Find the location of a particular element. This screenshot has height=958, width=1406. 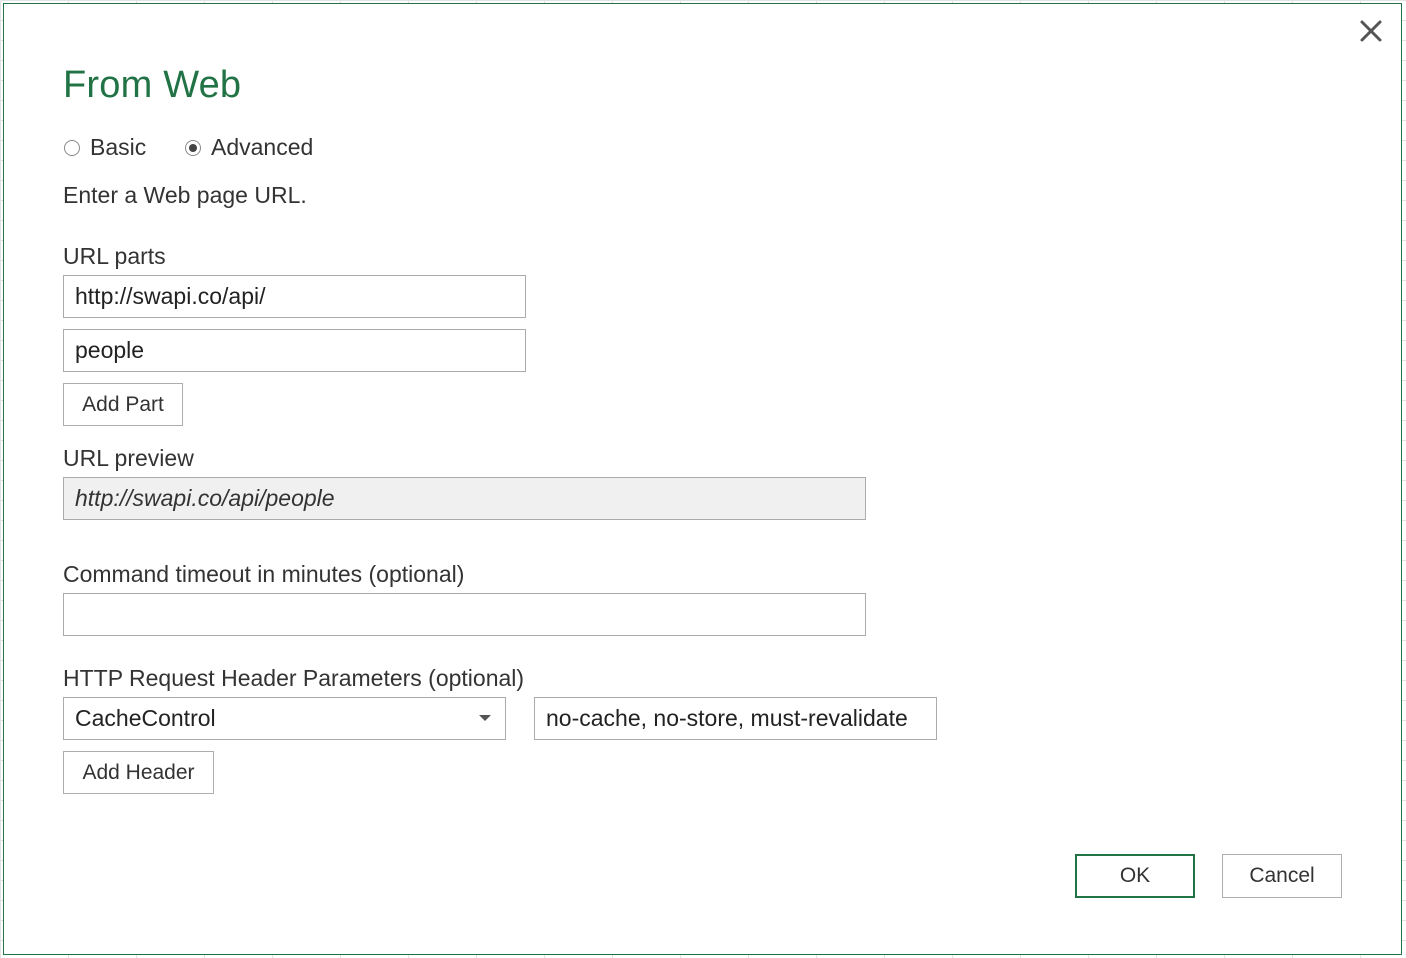

radio-basic-circle is located at coordinates (72, 147).